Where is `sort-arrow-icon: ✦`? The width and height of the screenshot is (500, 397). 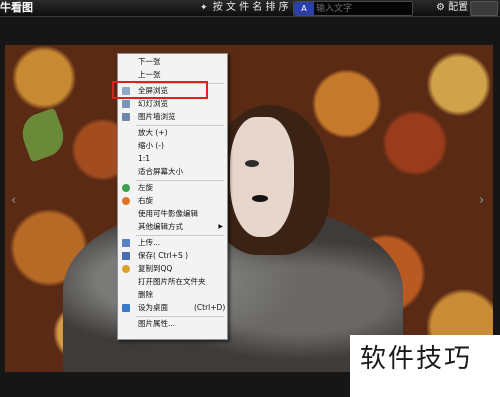
sort-arrow-icon: ✦ is located at coordinates (204, 8).